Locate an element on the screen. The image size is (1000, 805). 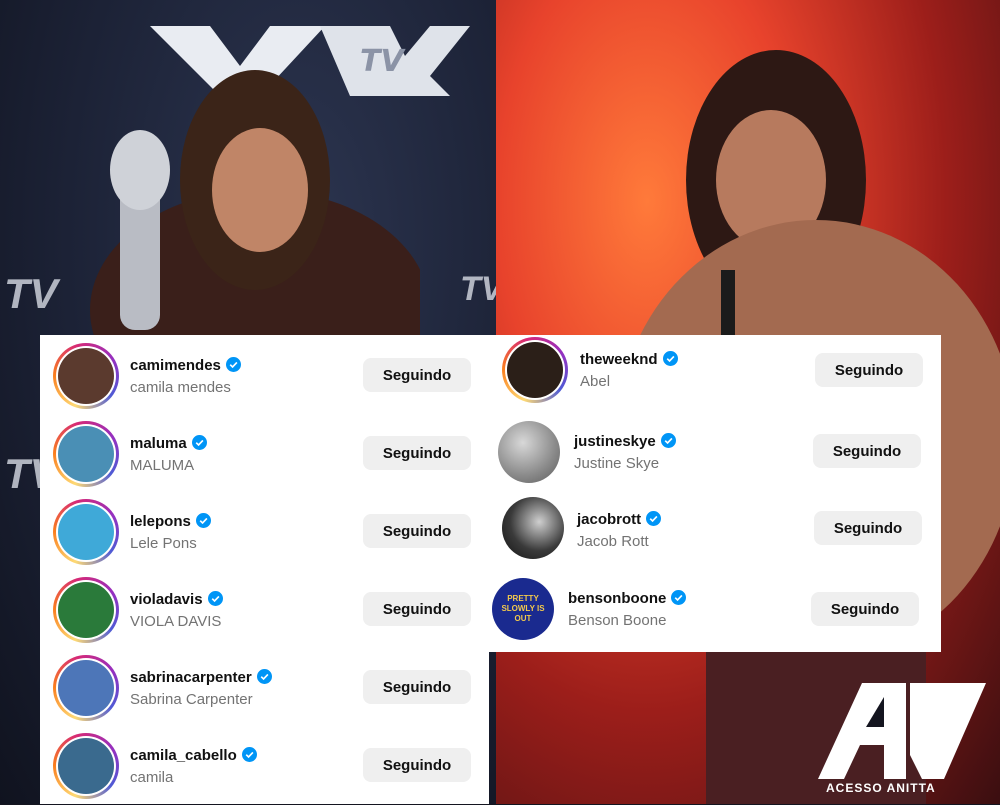
brand-name: ACESSO ANITTA is located at coordinates (881, 788).